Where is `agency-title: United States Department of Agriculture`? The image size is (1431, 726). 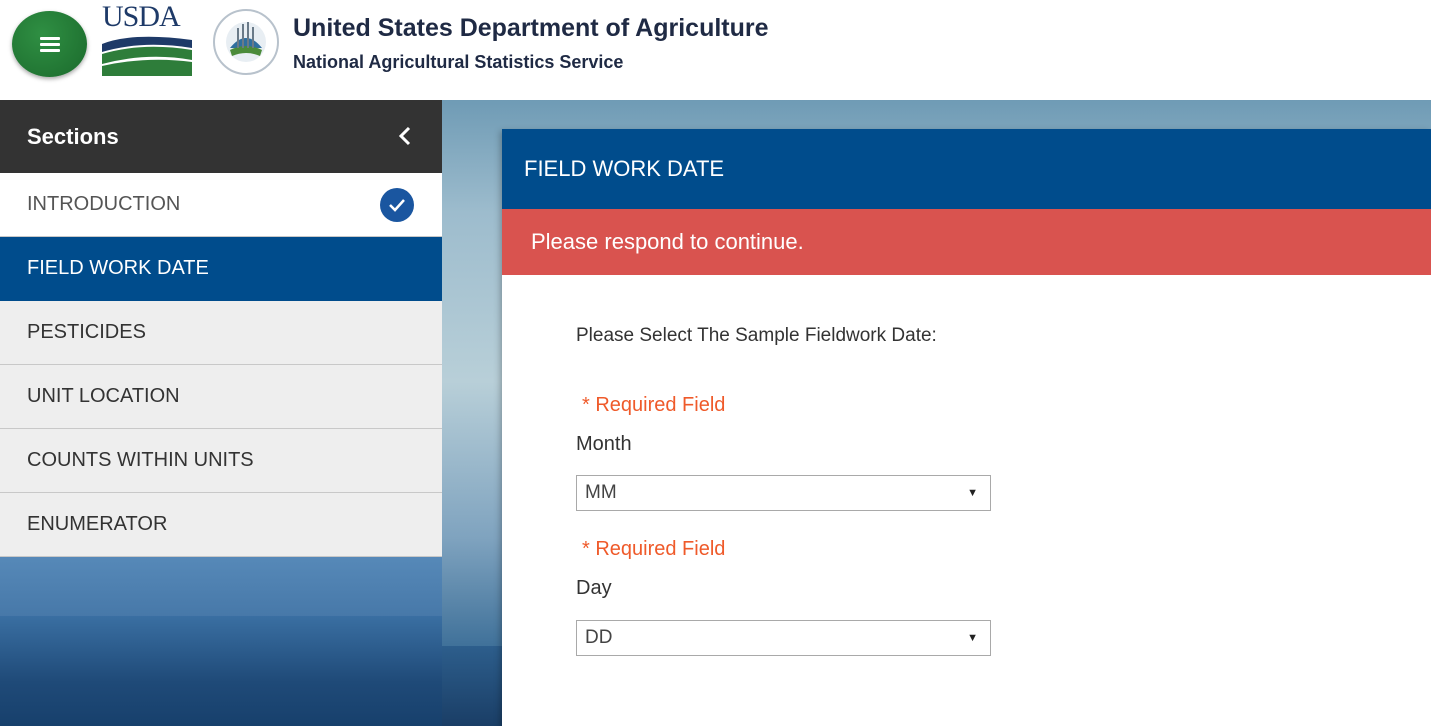
agency-title: United States Department of Agriculture is located at coordinates (531, 28).